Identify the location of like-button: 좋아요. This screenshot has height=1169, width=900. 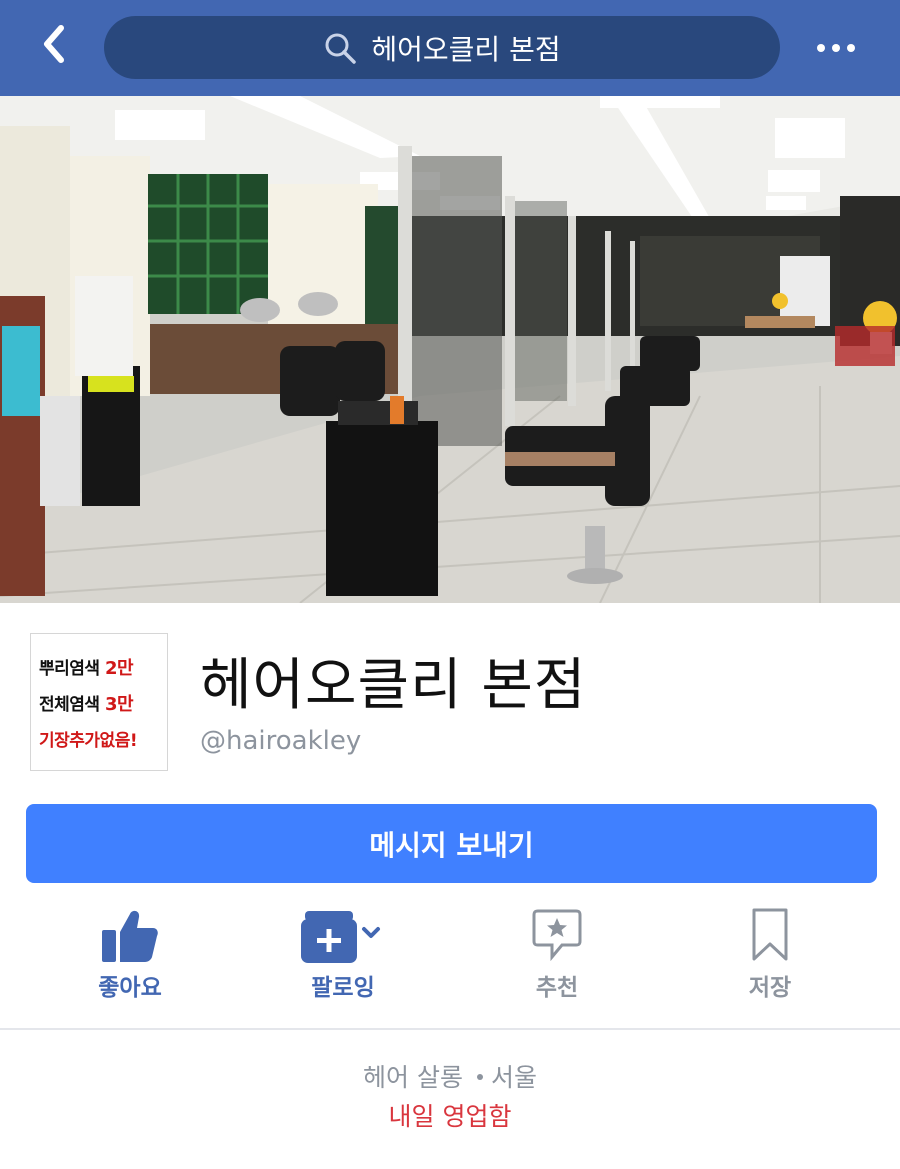
(130, 956).